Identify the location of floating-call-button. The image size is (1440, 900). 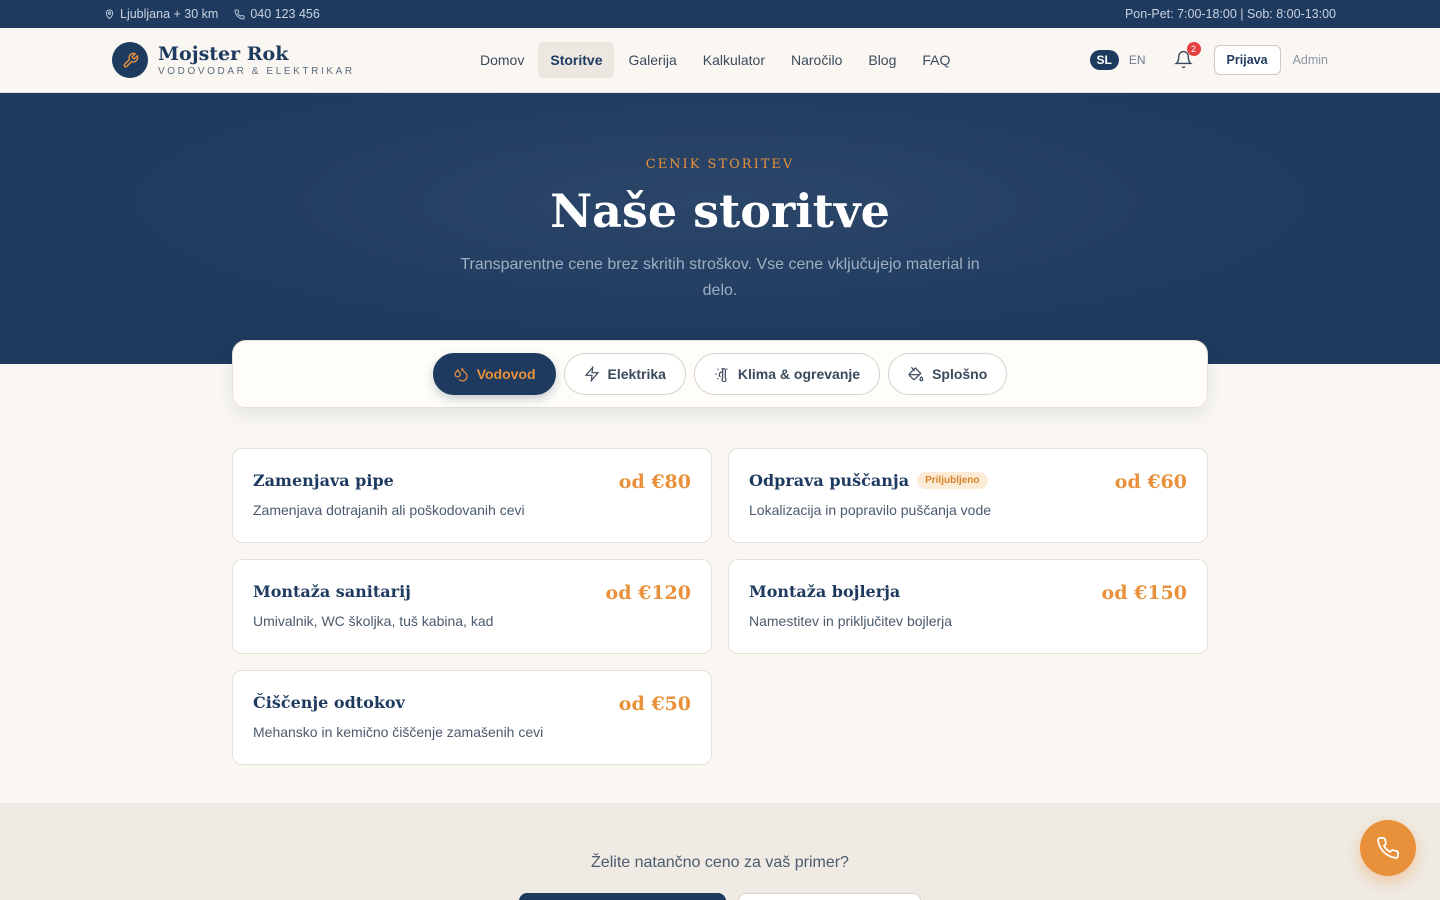
(1388, 848).